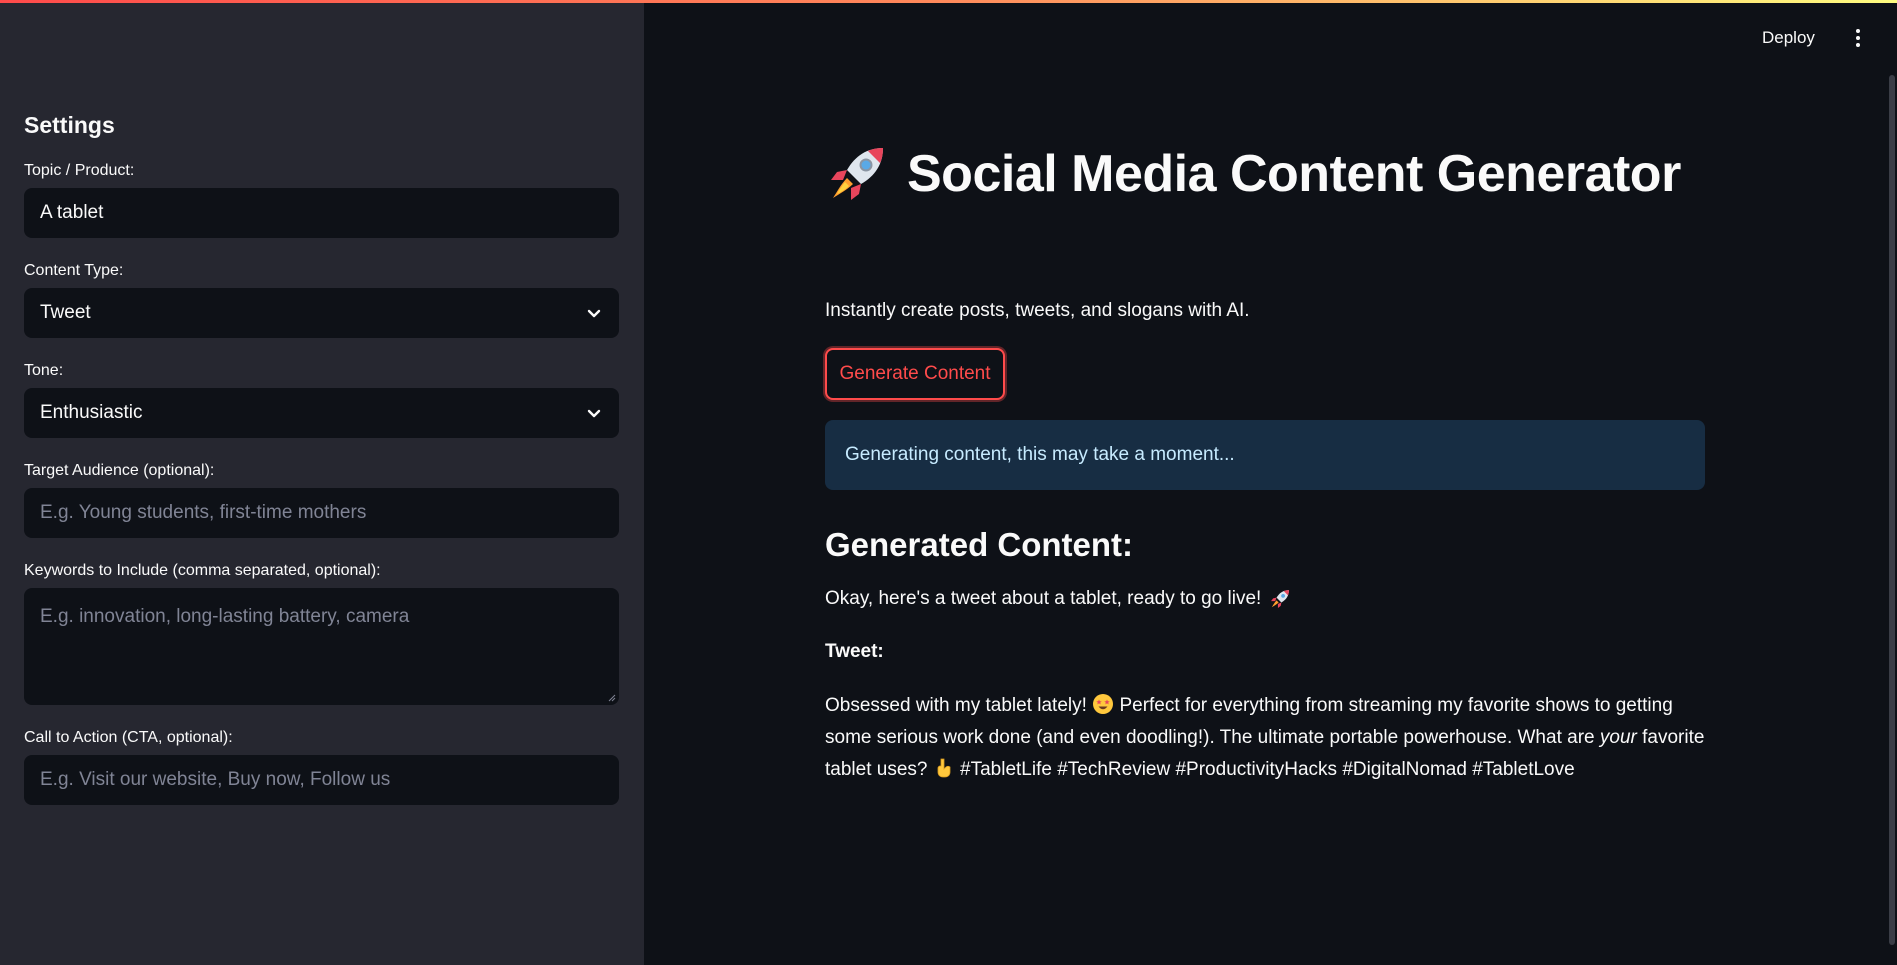 The height and width of the screenshot is (965, 1897). I want to click on deploy-button: Deploy, so click(1788, 38).